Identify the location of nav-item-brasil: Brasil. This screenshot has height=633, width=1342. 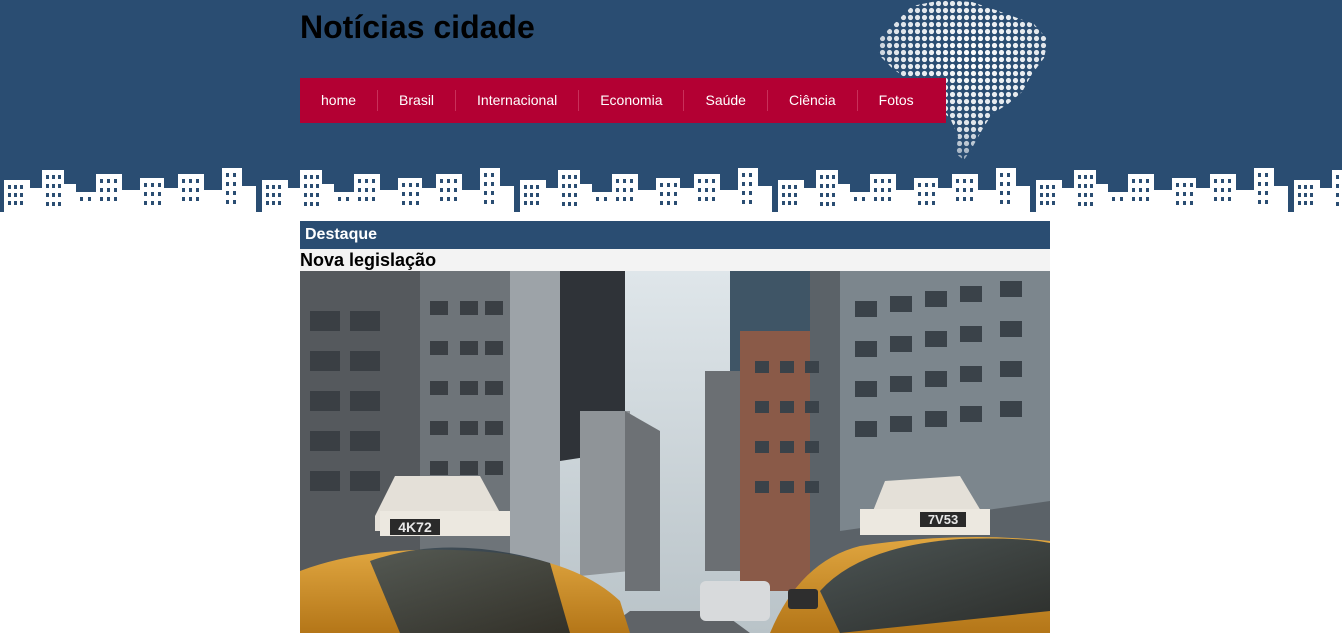
(416, 100).